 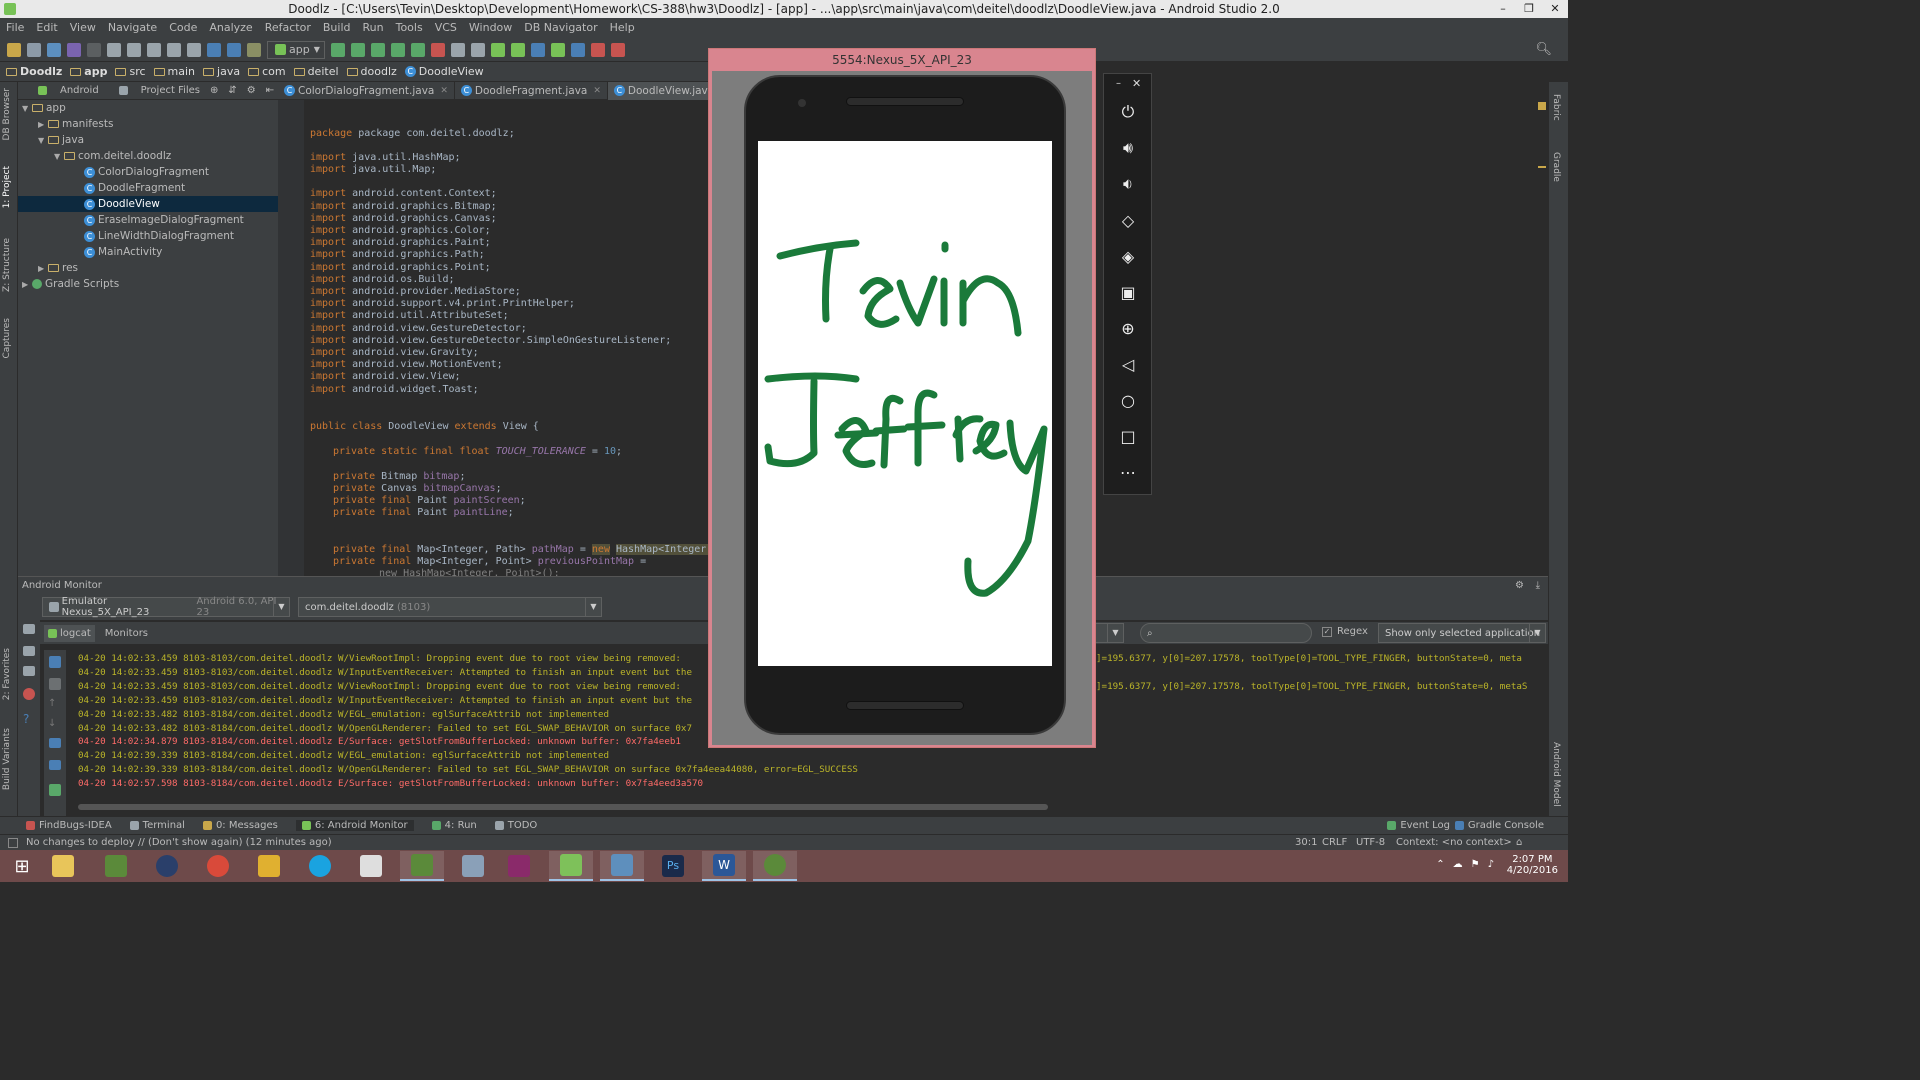 What do you see at coordinates (1556, 107) in the screenshot?
I see `fabric-tool-tab: Fabric` at bounding box center [1556, 107].